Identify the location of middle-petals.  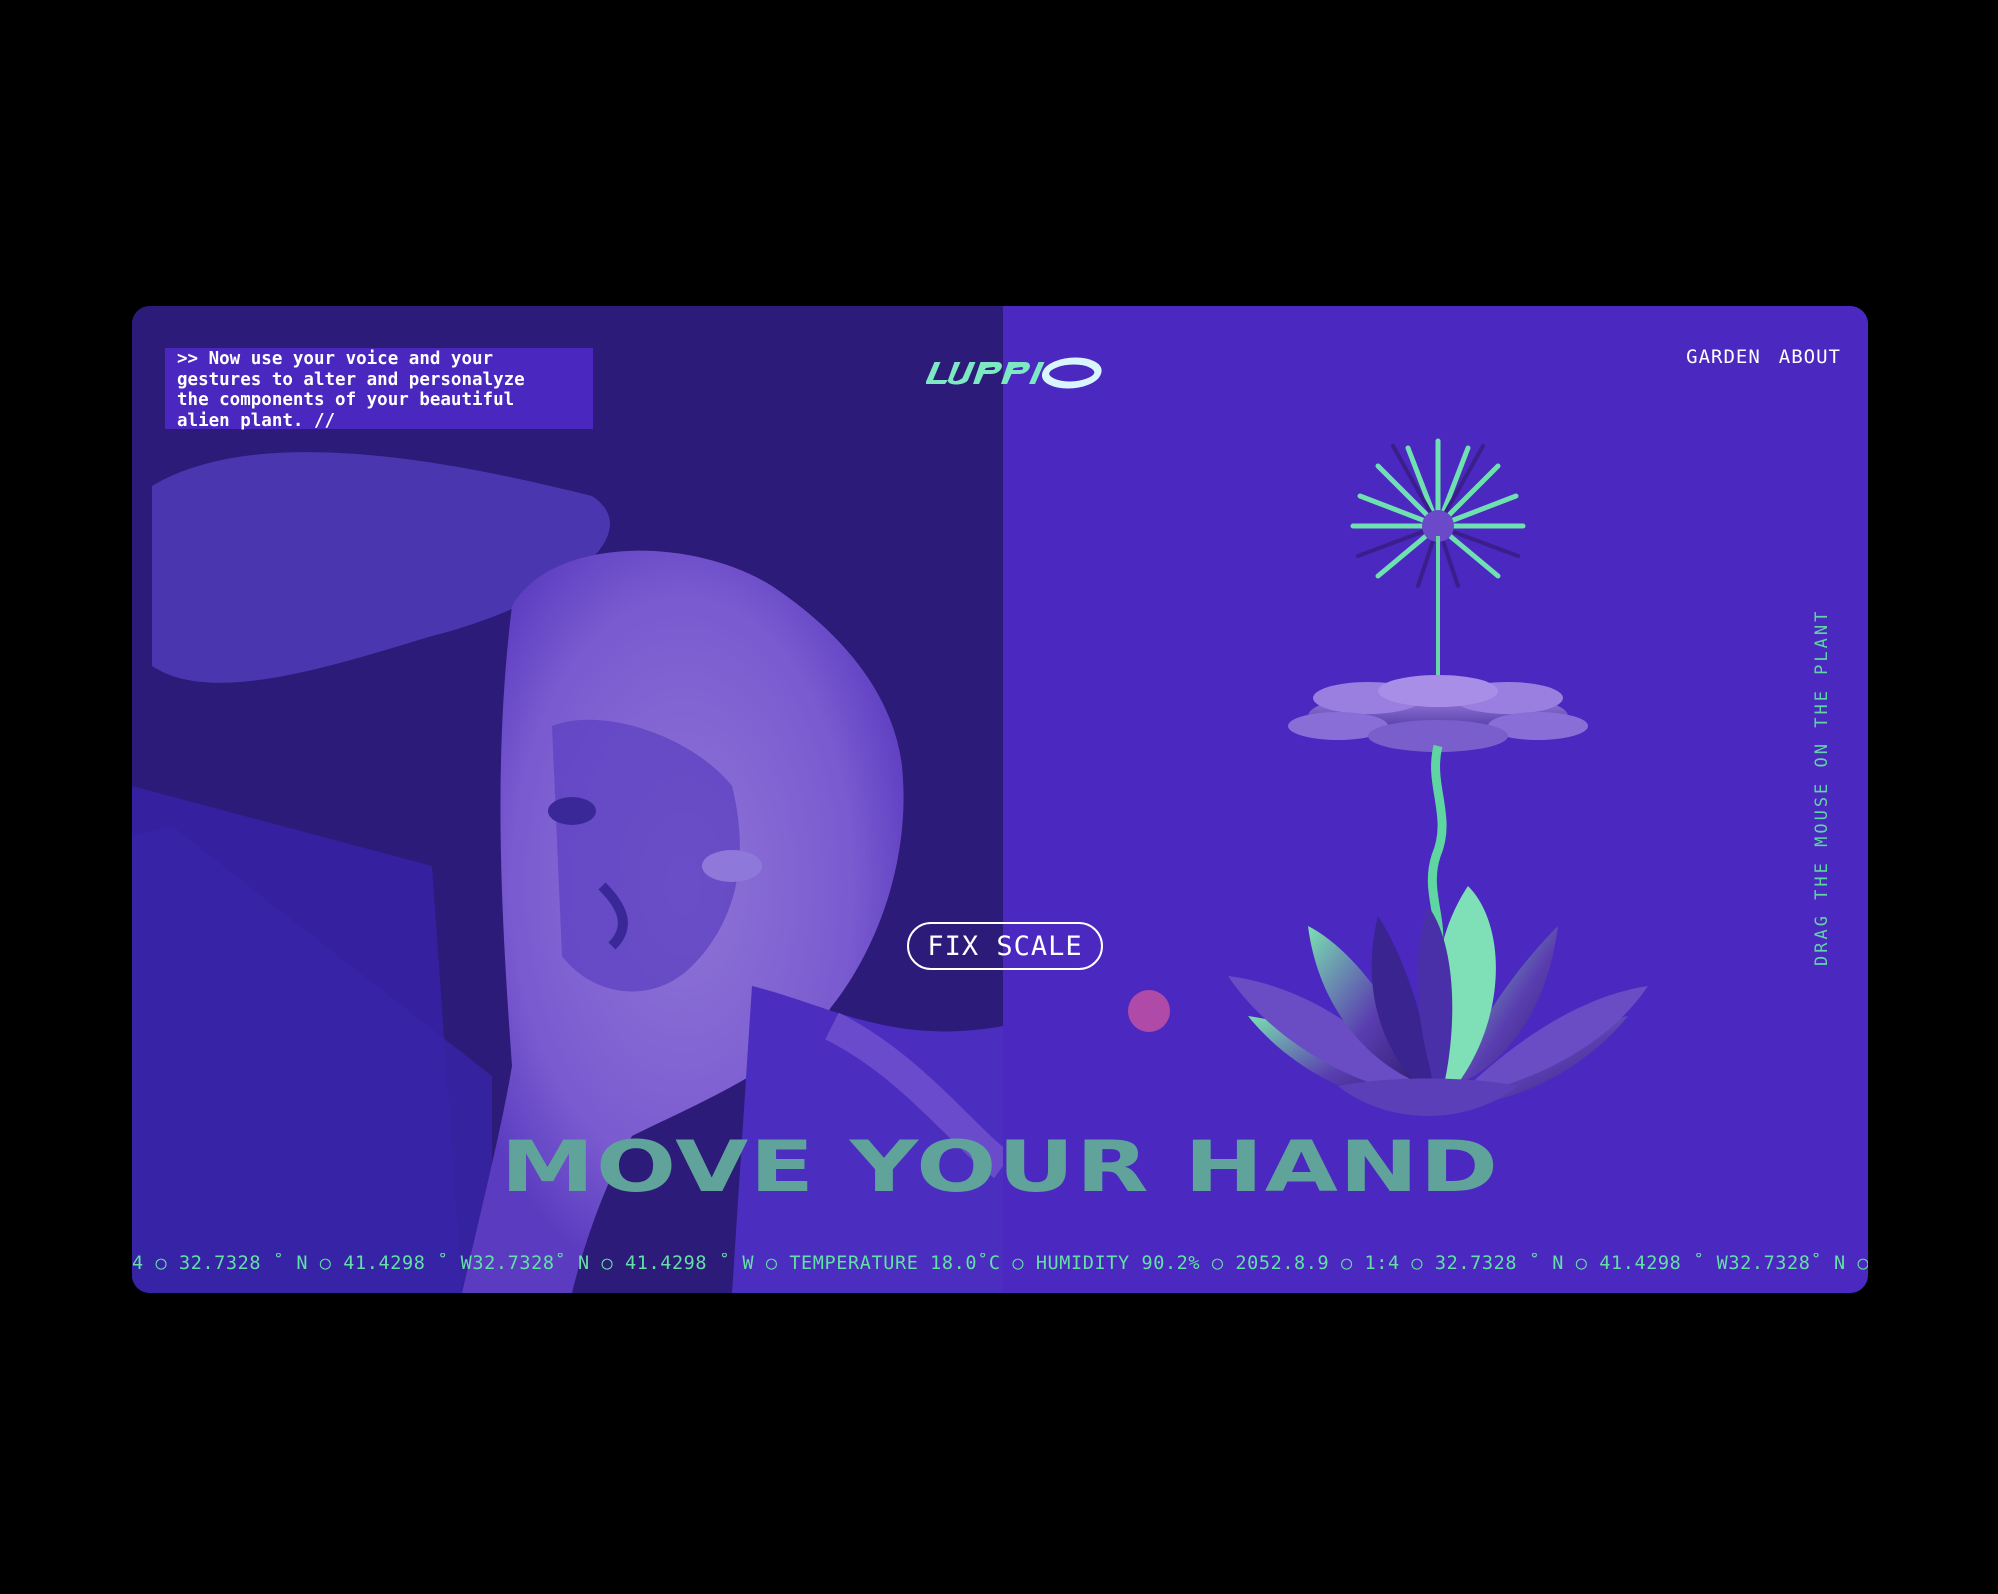
(1438, 713).